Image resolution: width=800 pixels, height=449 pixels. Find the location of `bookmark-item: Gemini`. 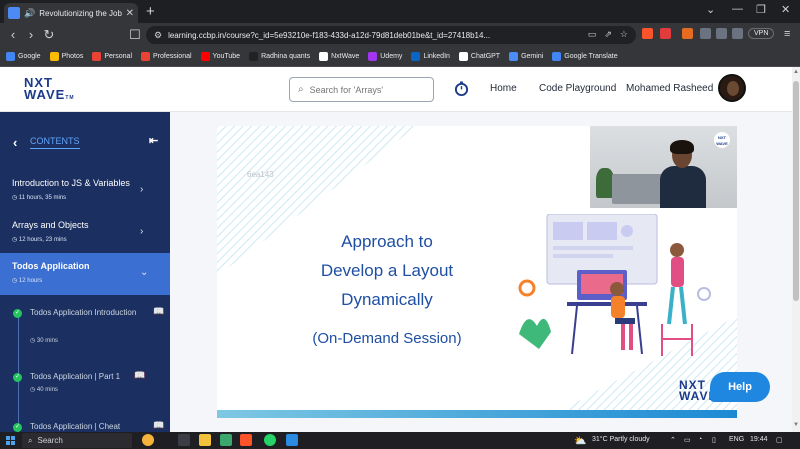

bookmark-item: Gemini is located at coordinates (526, 56).